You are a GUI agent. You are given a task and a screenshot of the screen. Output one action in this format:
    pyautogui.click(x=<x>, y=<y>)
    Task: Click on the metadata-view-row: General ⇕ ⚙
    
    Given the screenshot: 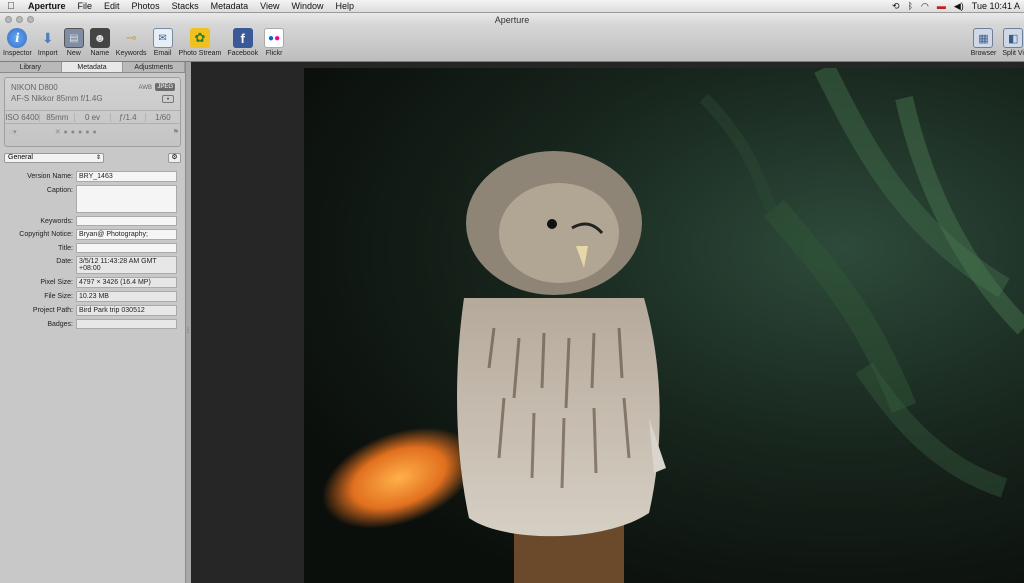 What is the action you would take?
    pyautogui.click(x=92, y=158)
    